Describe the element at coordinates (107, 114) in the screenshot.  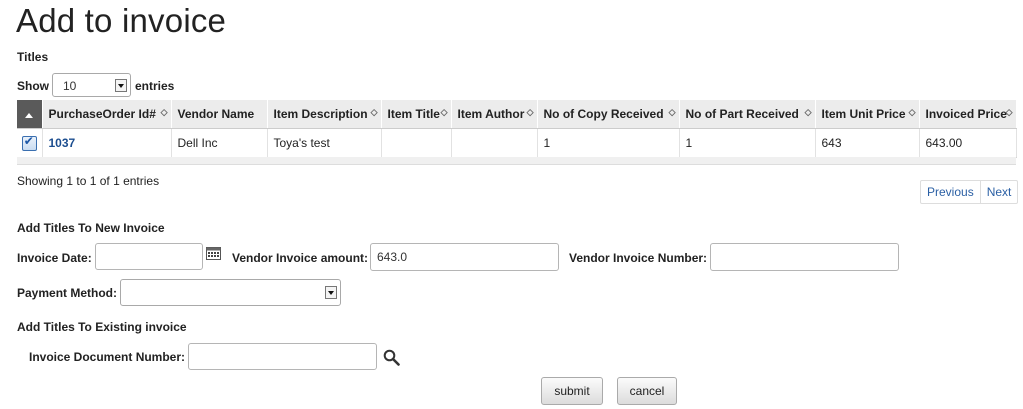
I see `col-purchase-order-id: PurchaseOrder Id# ◇` at that location.